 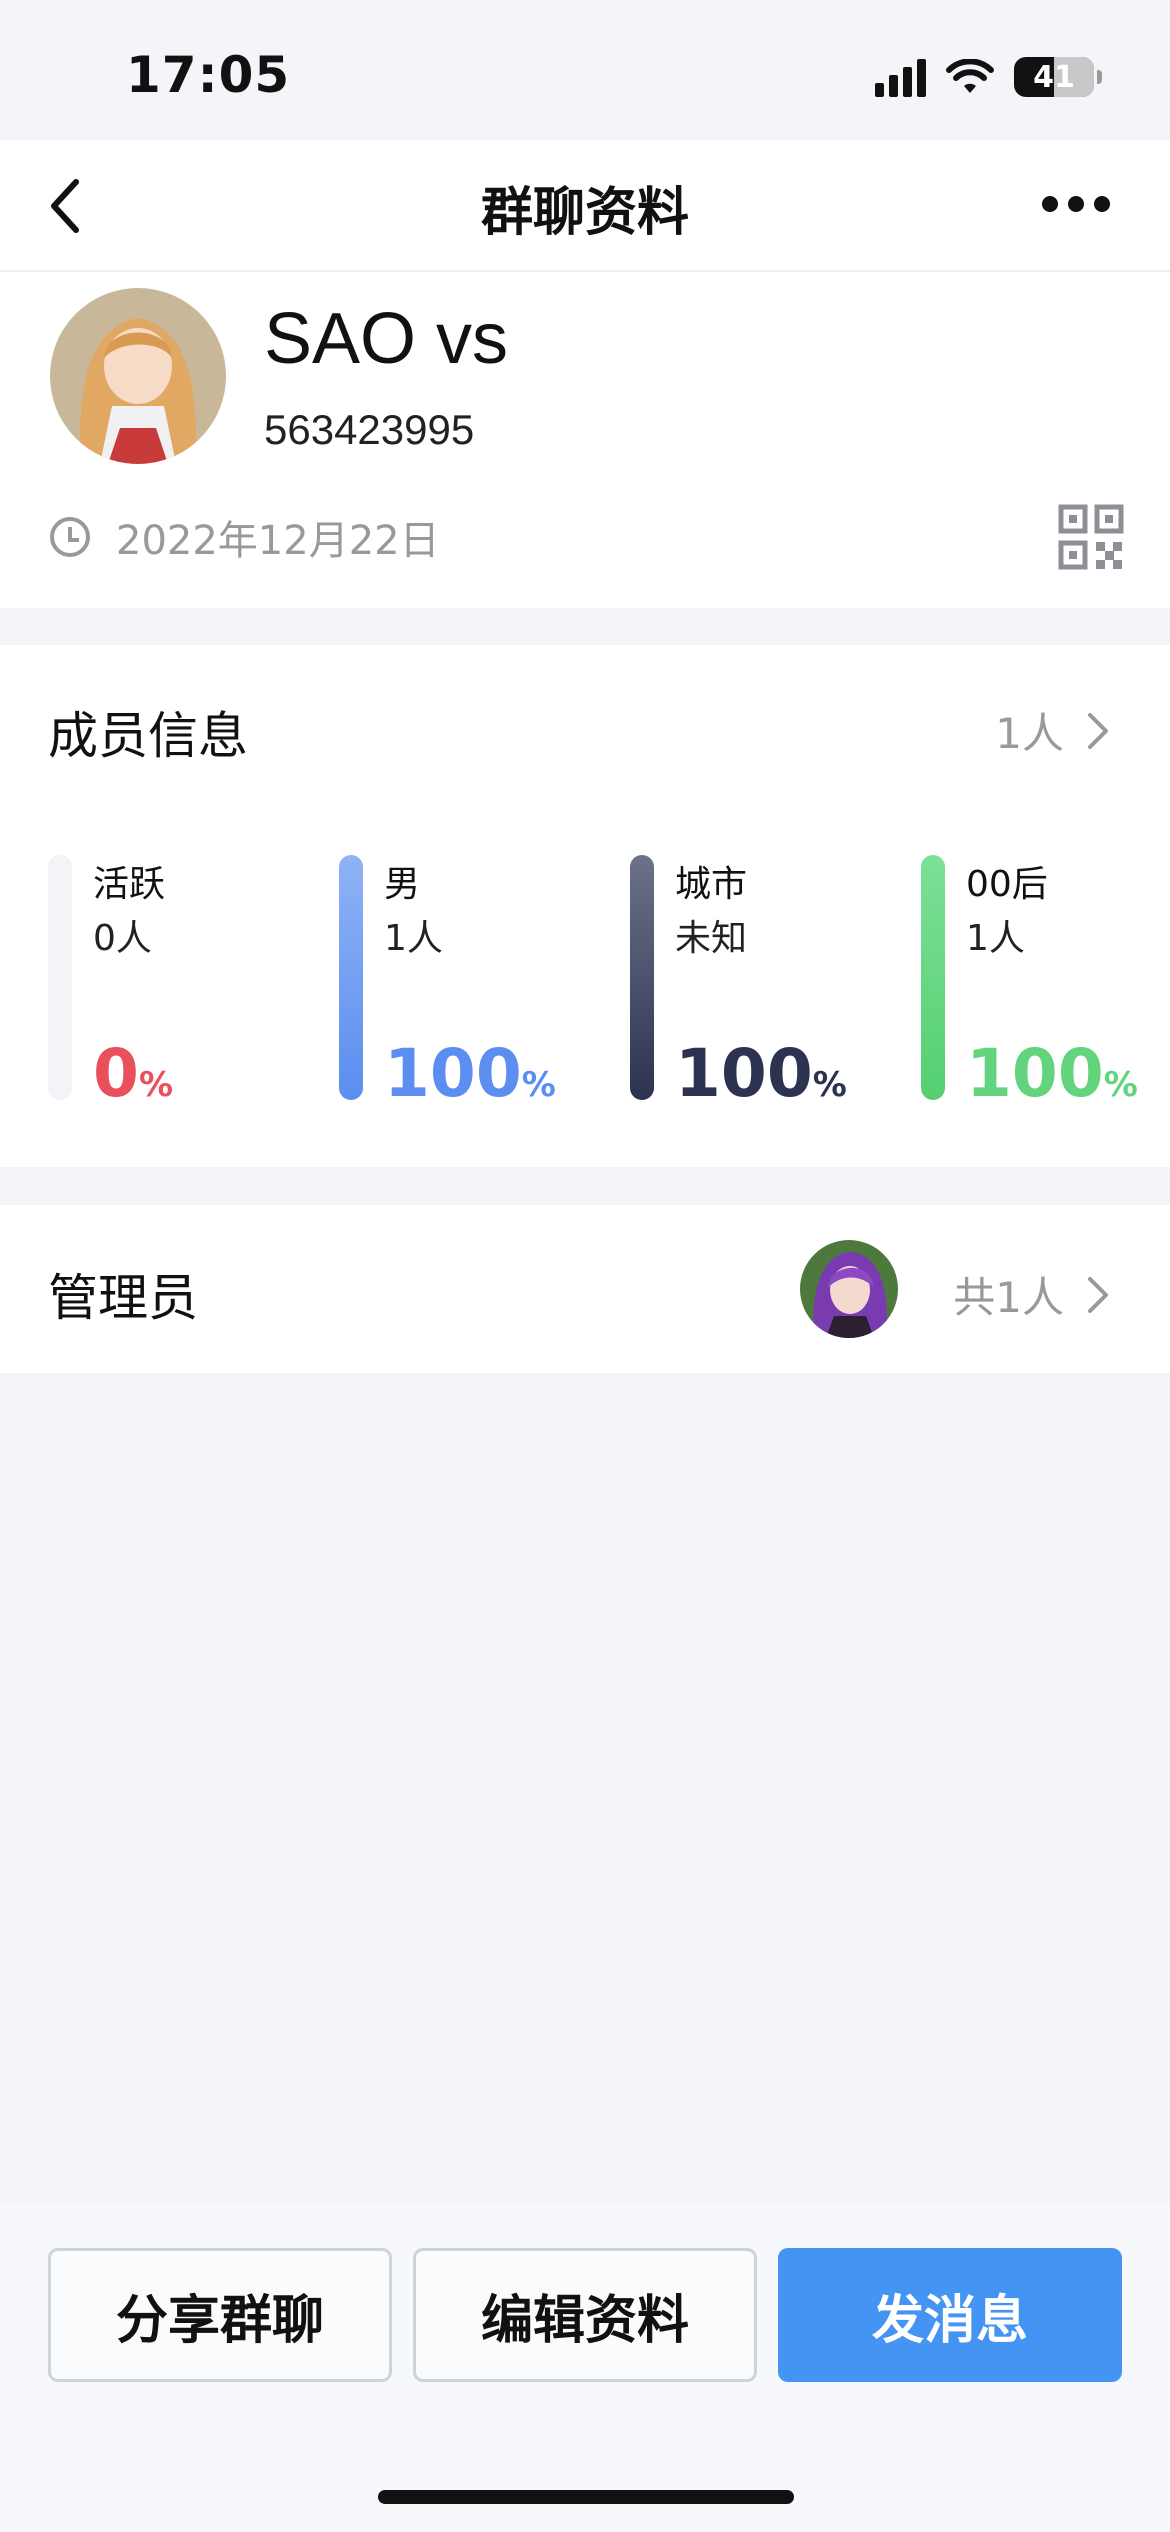 What do you see at coordinates (148, 736) in the screenshot?
I see `member-info-title: 成员信息` at bounding box center [148, 736].